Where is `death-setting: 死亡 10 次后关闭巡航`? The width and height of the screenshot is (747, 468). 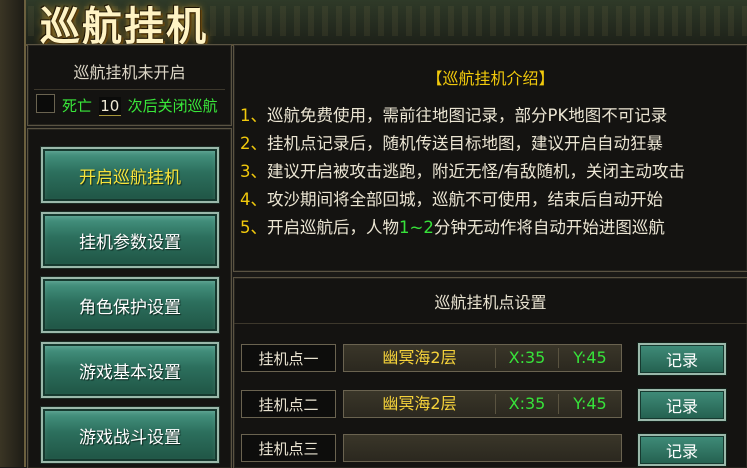 death-setting: 死亡 10 次后关闭巡航 is located at coordinates (140, 105).